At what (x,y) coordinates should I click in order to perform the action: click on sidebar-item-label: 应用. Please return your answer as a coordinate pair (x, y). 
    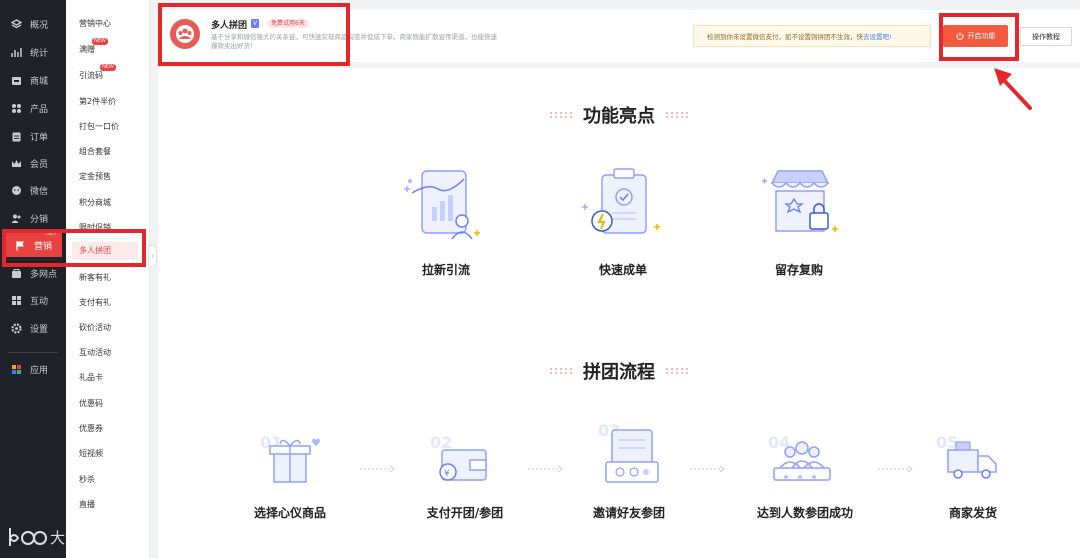
    Looking at the image, I should click on (39, 370).